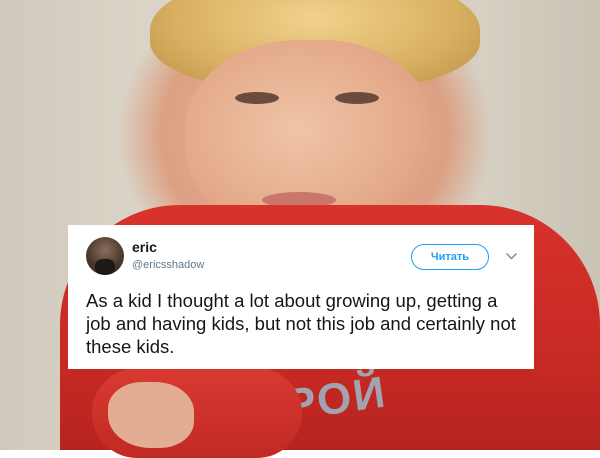  I want to click on child-left-eye, so click(257, 98).